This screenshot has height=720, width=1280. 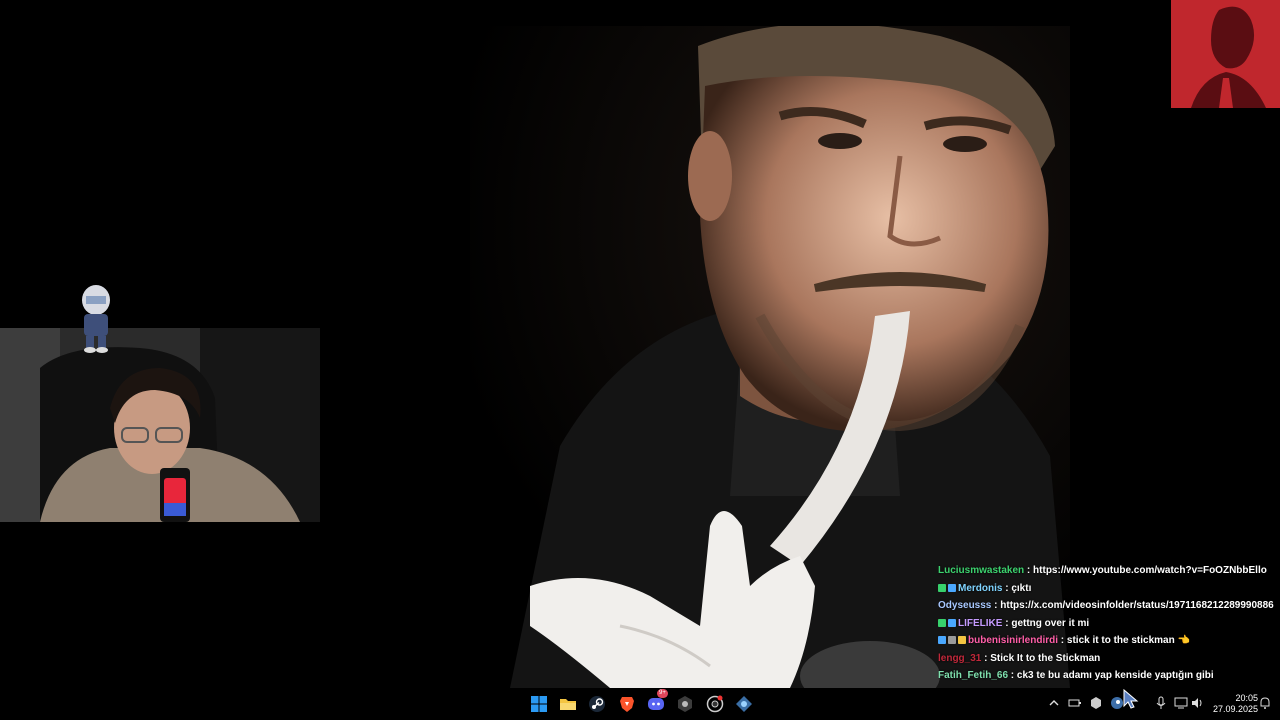 I want to click on chat-username: bubenisinirlendirdi, so click(x=1013, y=640).